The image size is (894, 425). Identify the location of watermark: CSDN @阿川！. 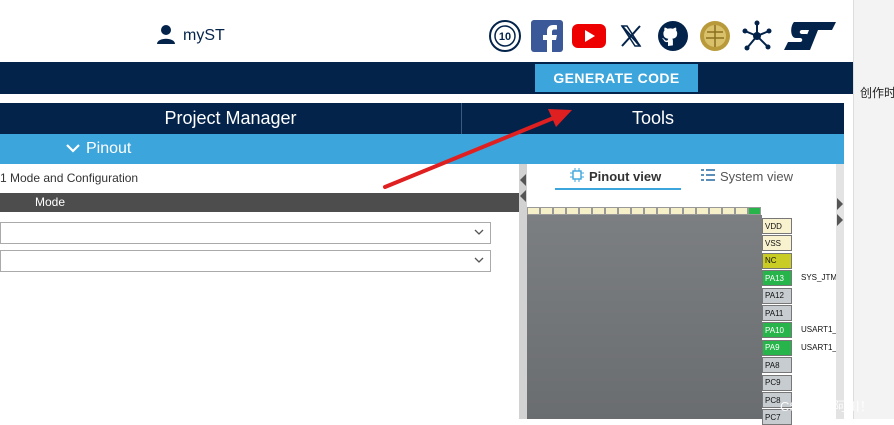
(826, 406).